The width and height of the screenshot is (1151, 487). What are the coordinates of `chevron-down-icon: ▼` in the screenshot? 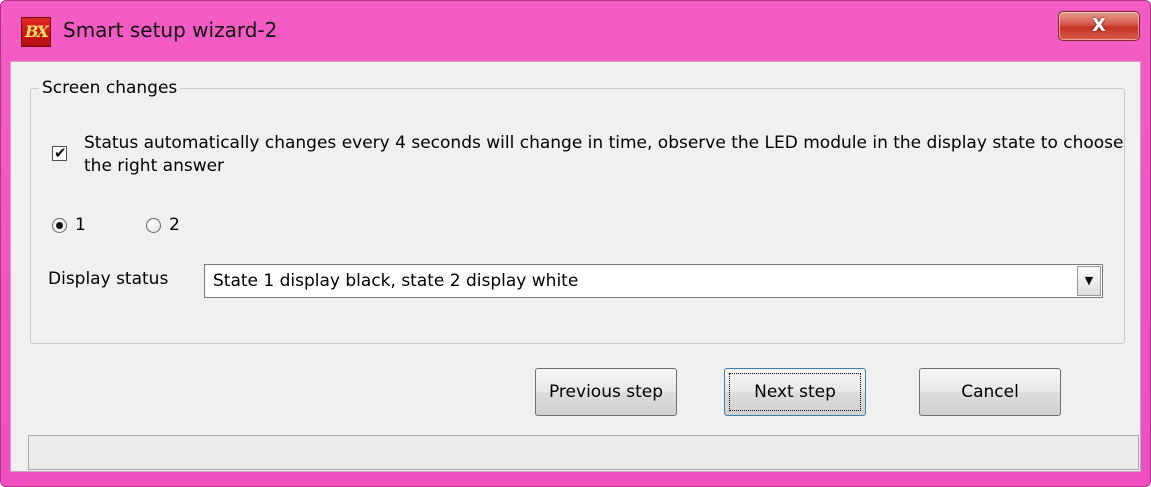 It's located at (1089, 280).